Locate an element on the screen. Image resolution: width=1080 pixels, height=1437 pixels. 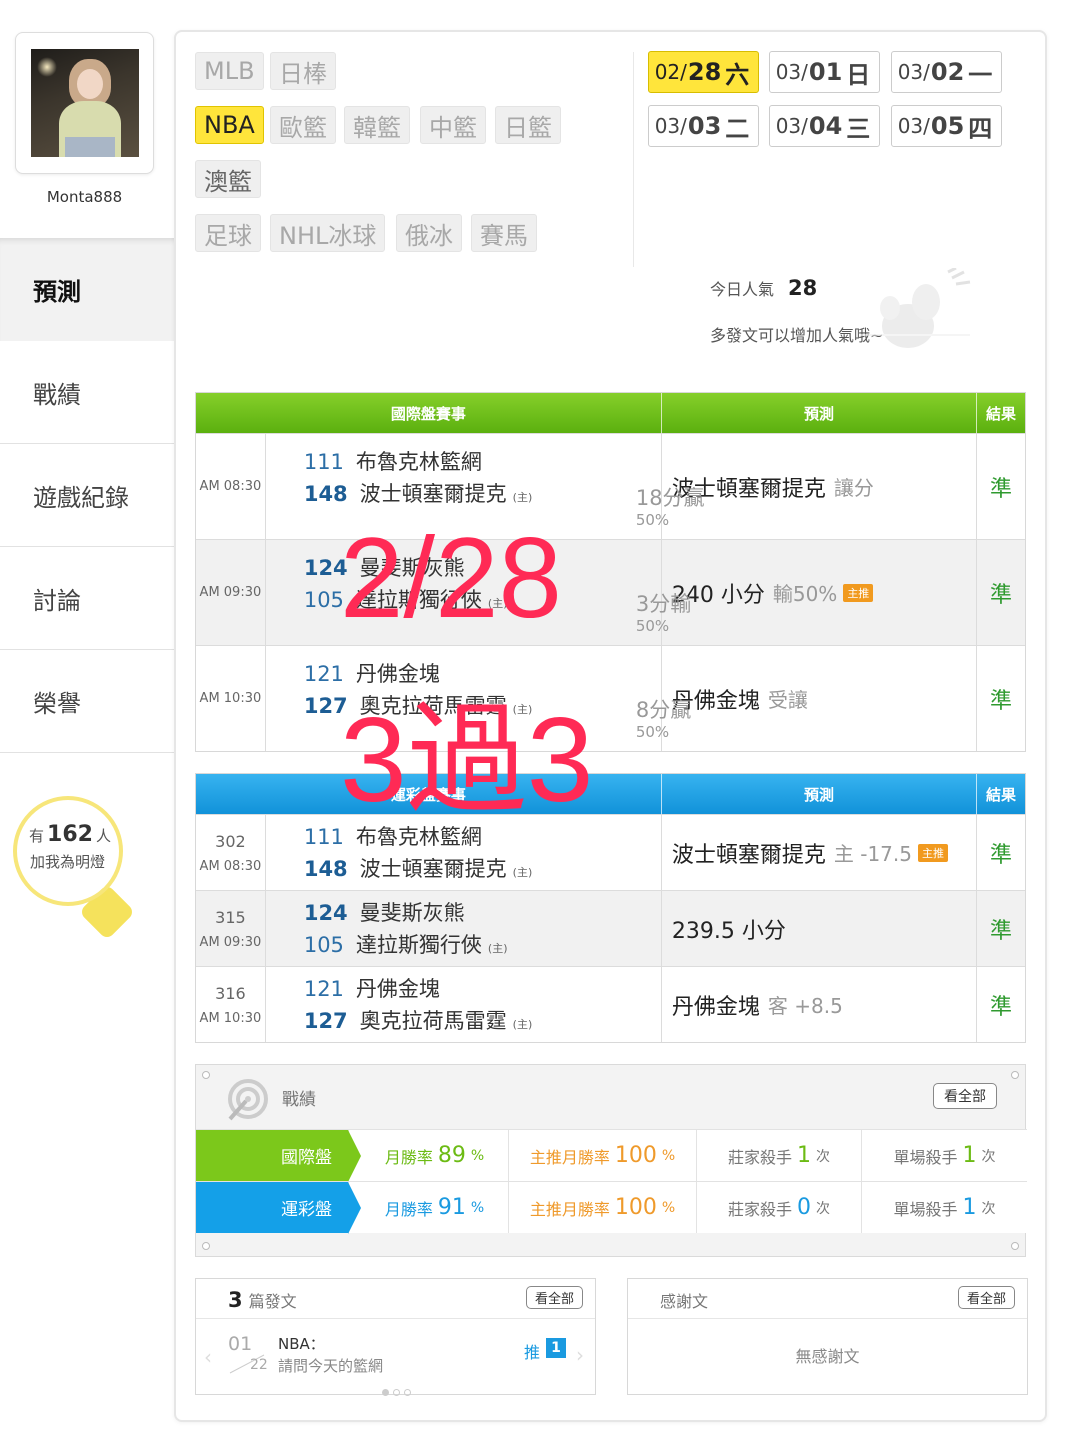
date-0303: 03/03 二 is located at coordinates (703, 126).